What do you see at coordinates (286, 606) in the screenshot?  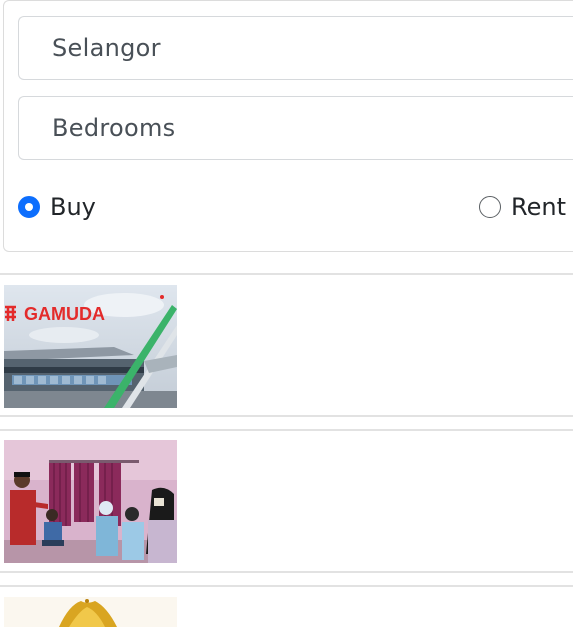 I see `news-list-item` at bounding box center [286, 606].